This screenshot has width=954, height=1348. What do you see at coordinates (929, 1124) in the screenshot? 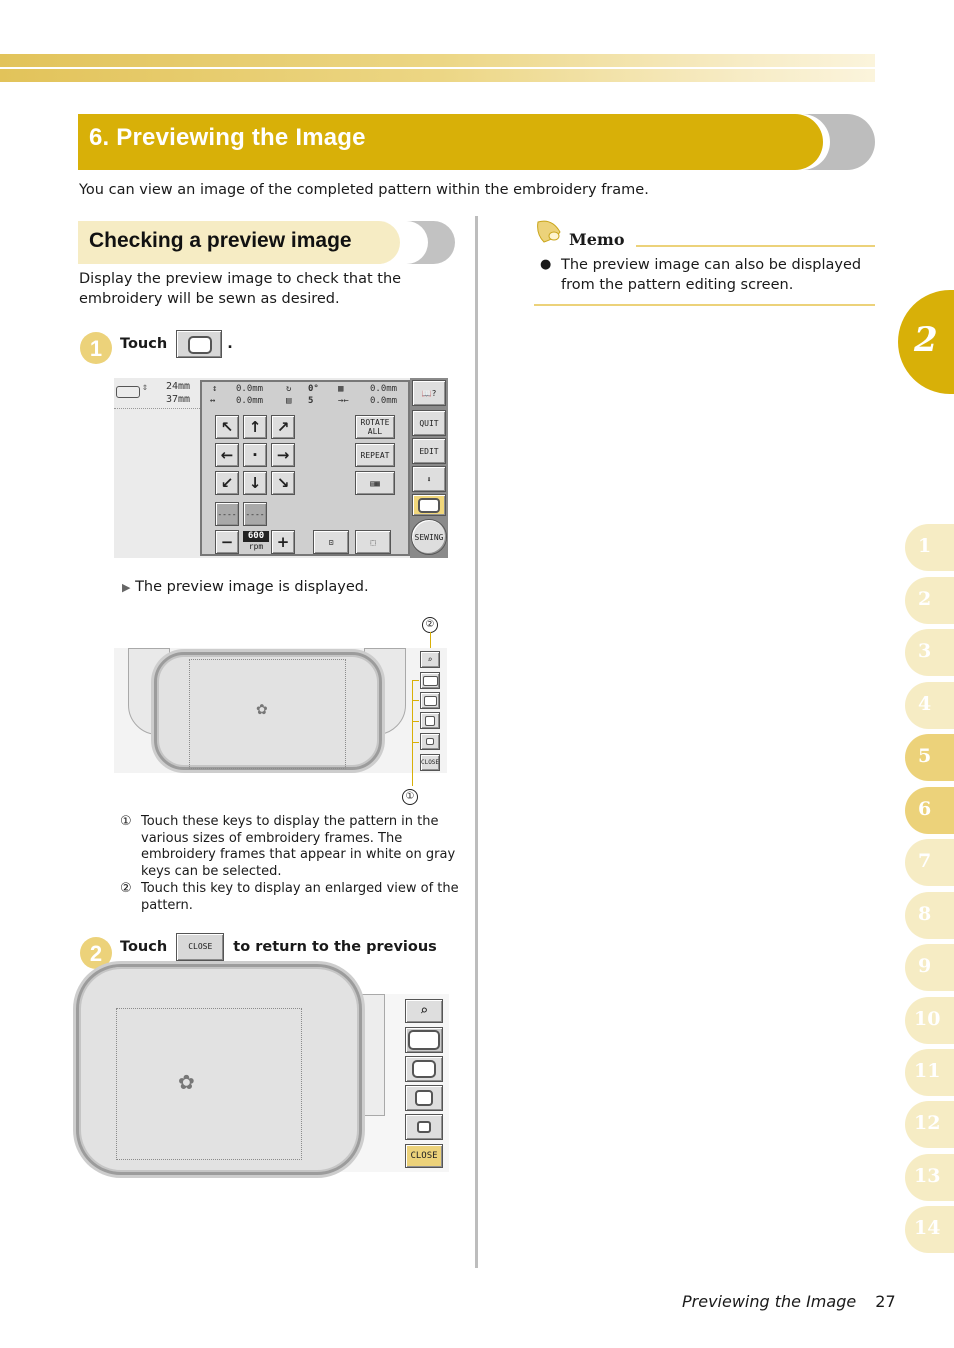
I see `chapter-tab-12: 12` at bounding box center [929, 1124].